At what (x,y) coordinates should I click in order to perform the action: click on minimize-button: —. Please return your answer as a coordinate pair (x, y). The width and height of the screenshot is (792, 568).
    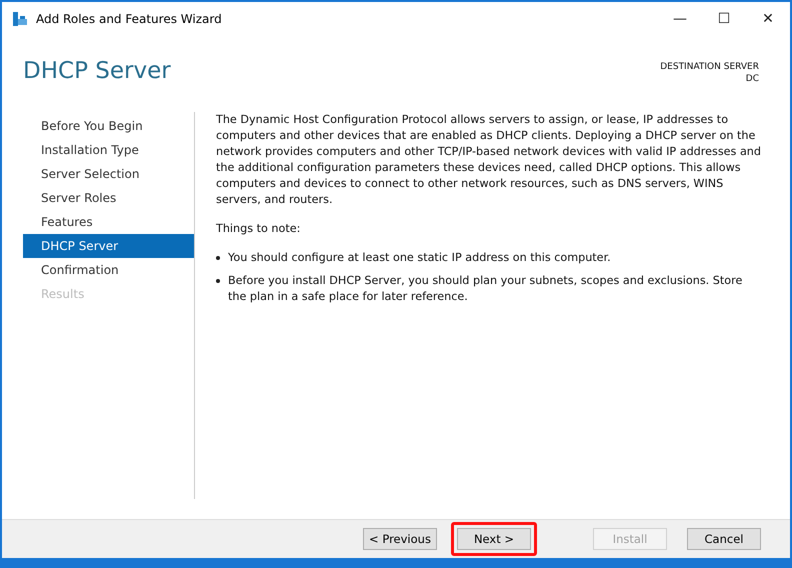
    Looking at the image, I should click on (680, 19).